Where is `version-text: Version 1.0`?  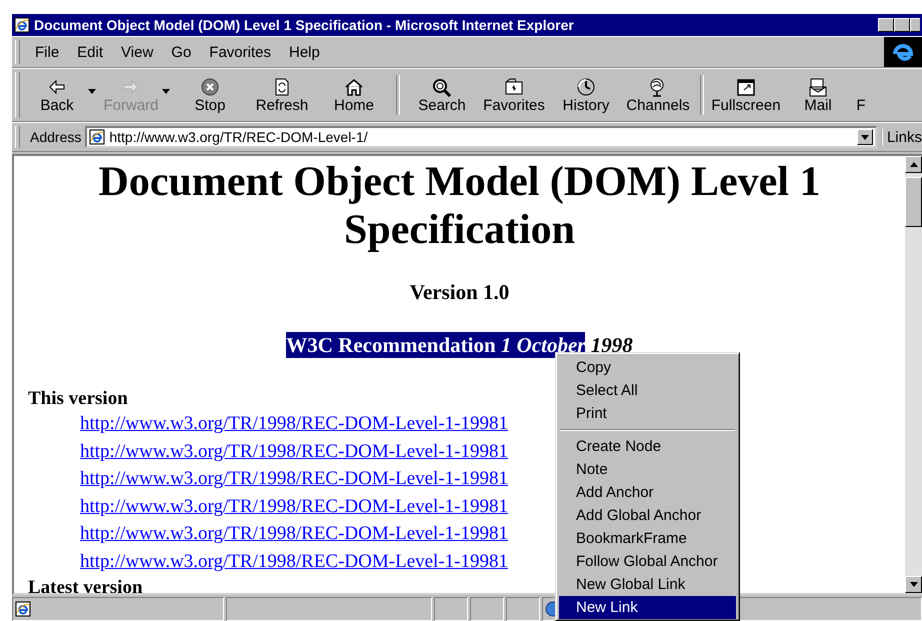
version-text: Version 1.0 is located at coordinates (459, 292).